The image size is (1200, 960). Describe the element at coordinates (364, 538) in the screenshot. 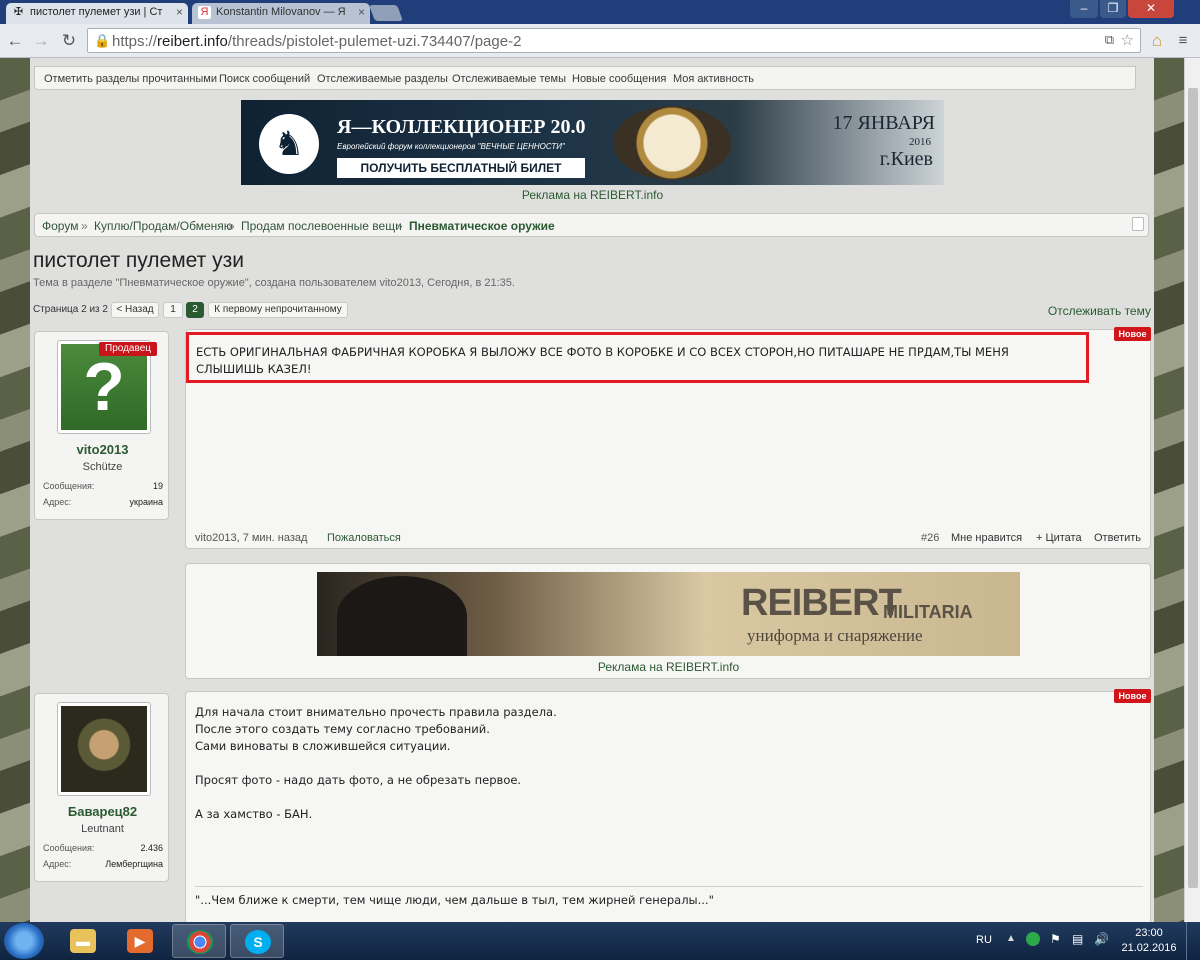

I see `report-link: Пожаловаться` at that location.